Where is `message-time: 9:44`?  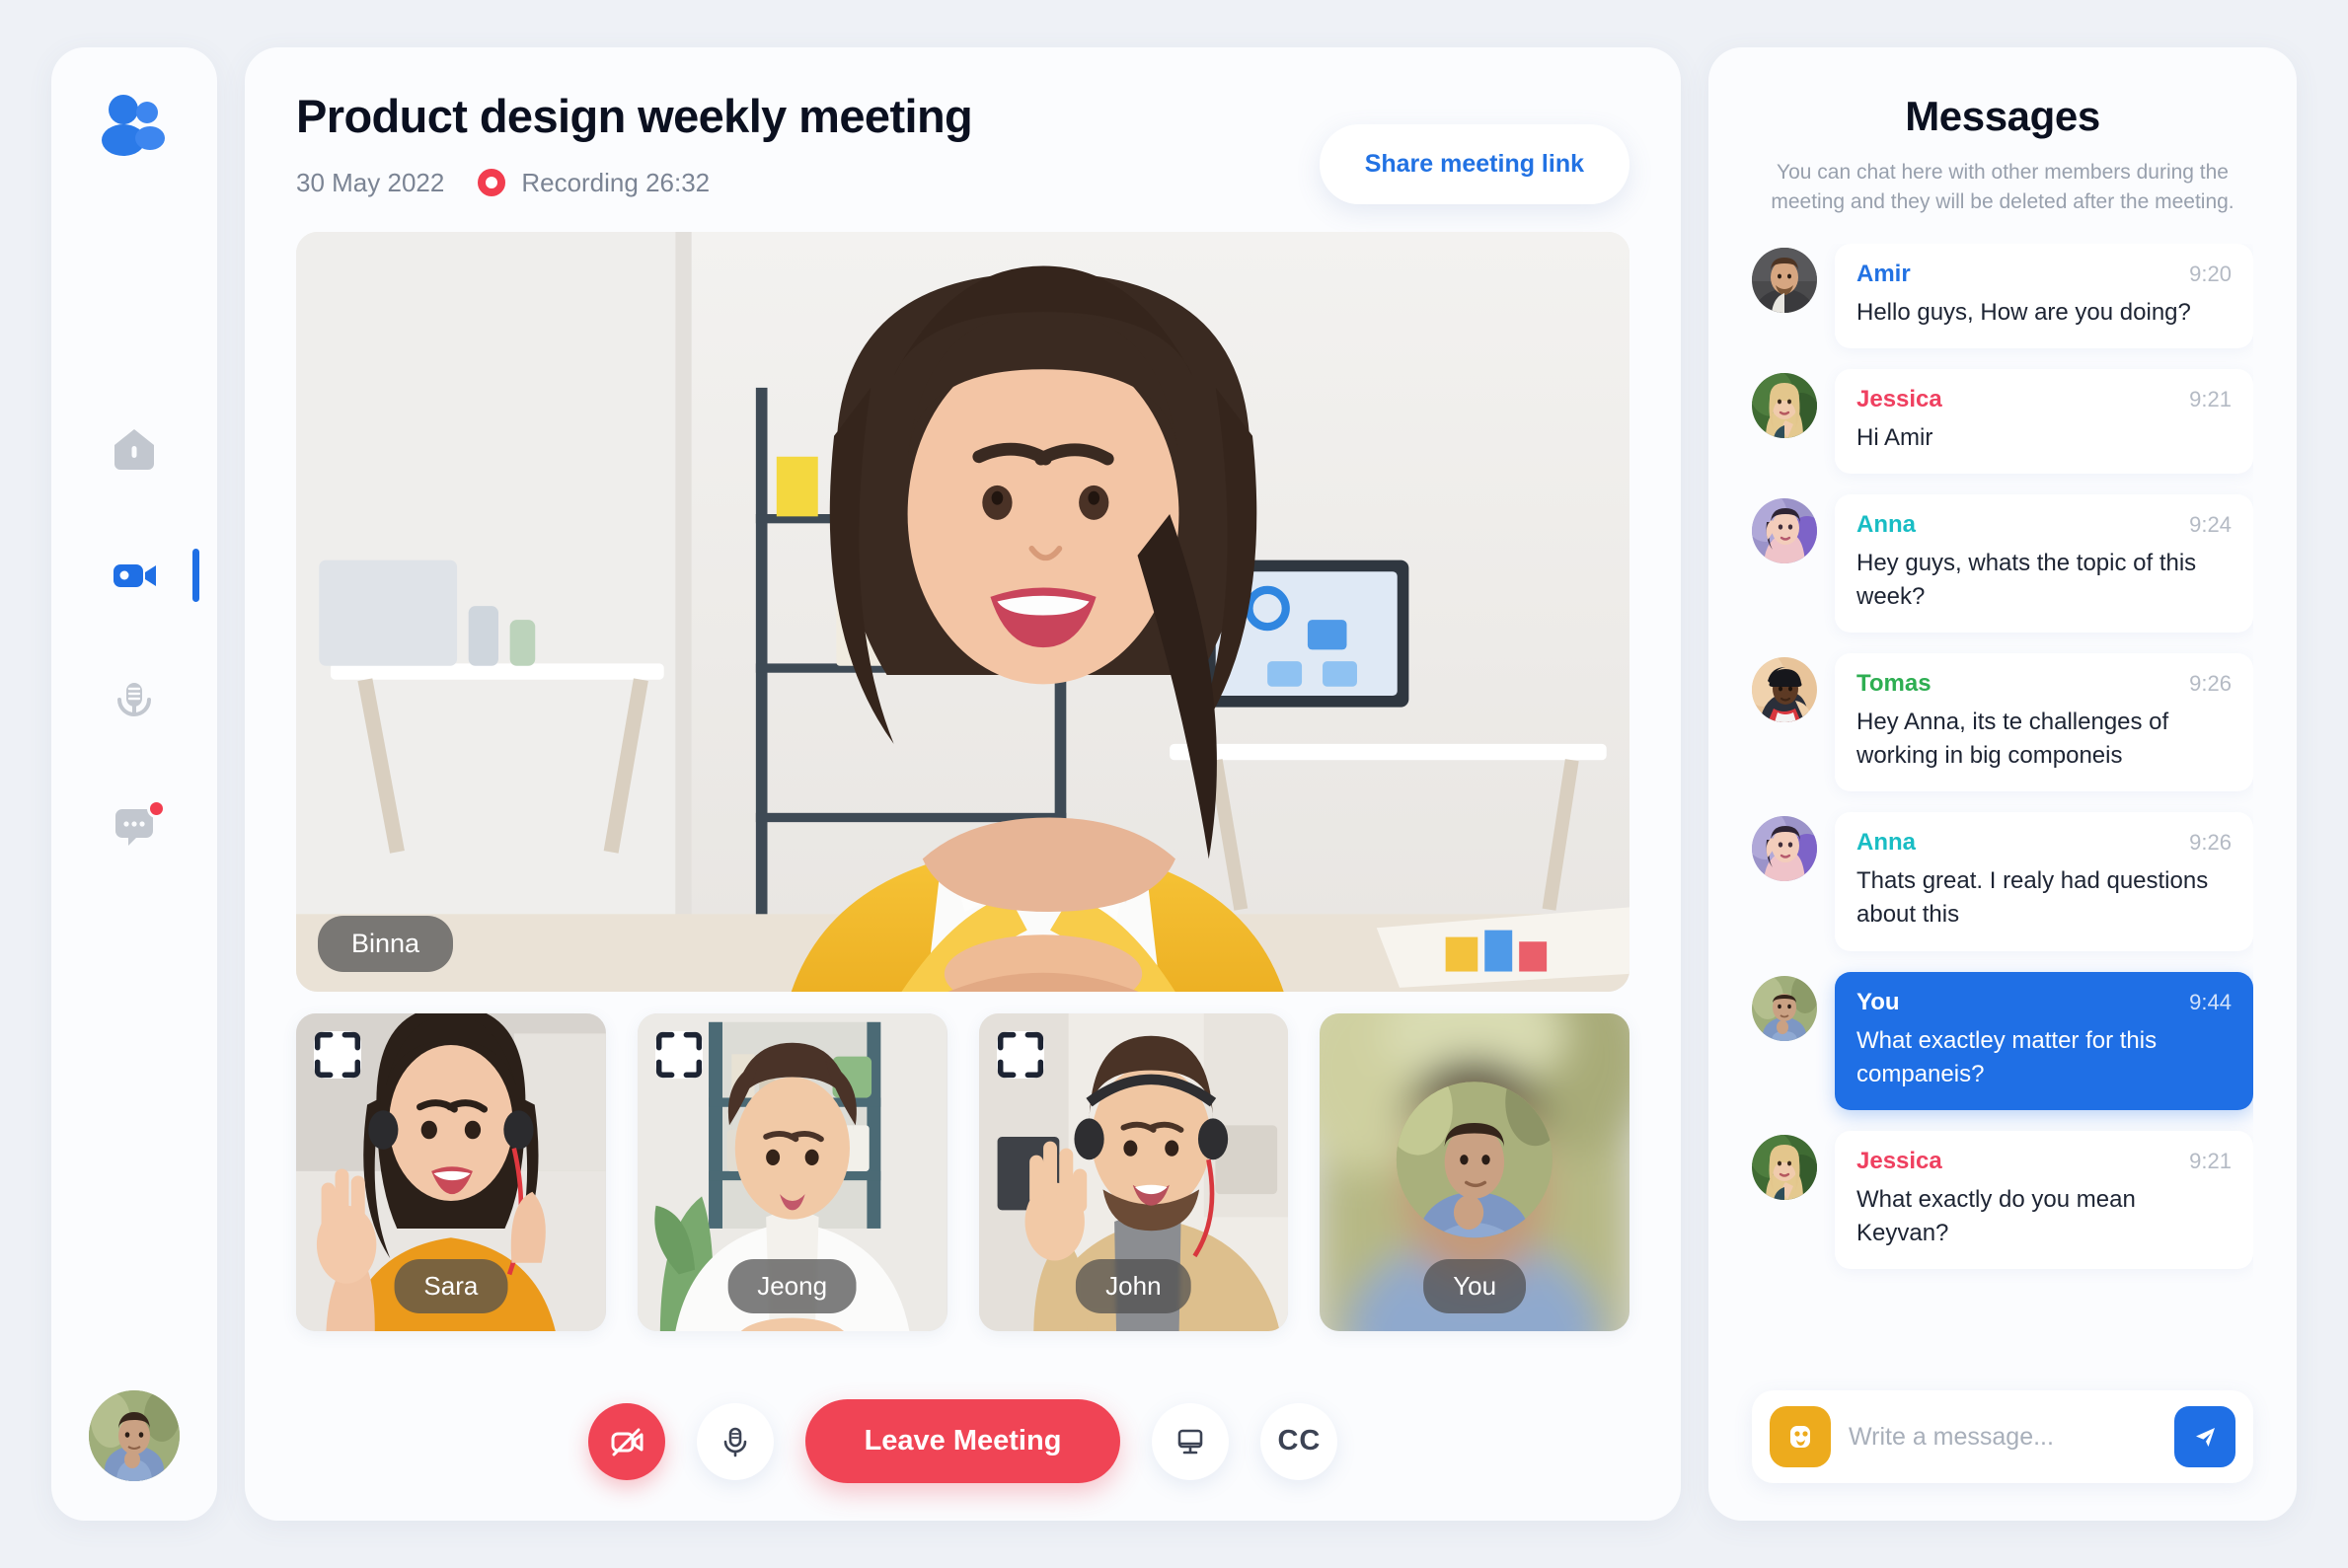 message-time: 9:44 is located at coordinates (2210, 1001).